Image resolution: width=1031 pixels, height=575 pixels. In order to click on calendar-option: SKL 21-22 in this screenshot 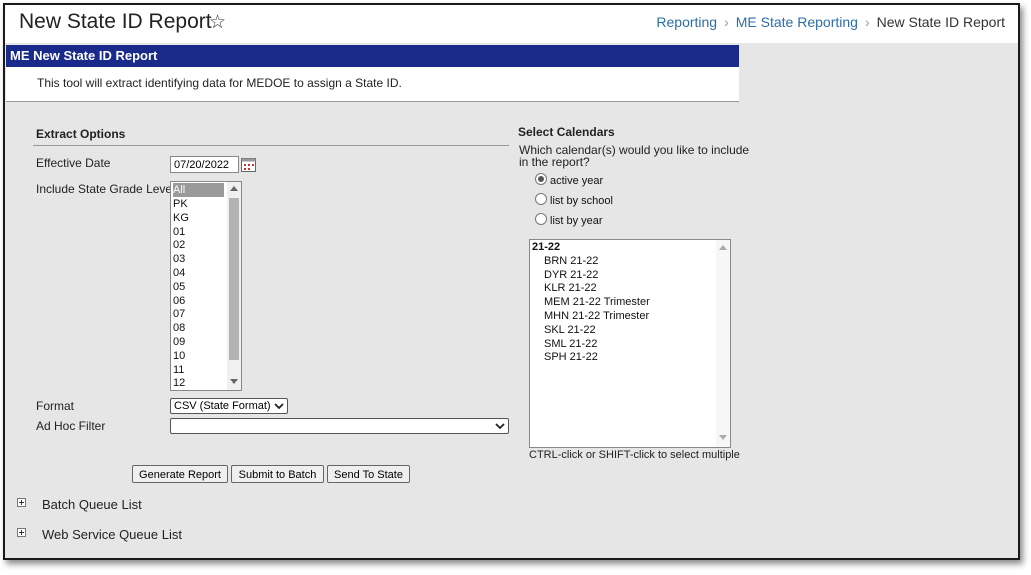, I will do `click(570, 330)`.